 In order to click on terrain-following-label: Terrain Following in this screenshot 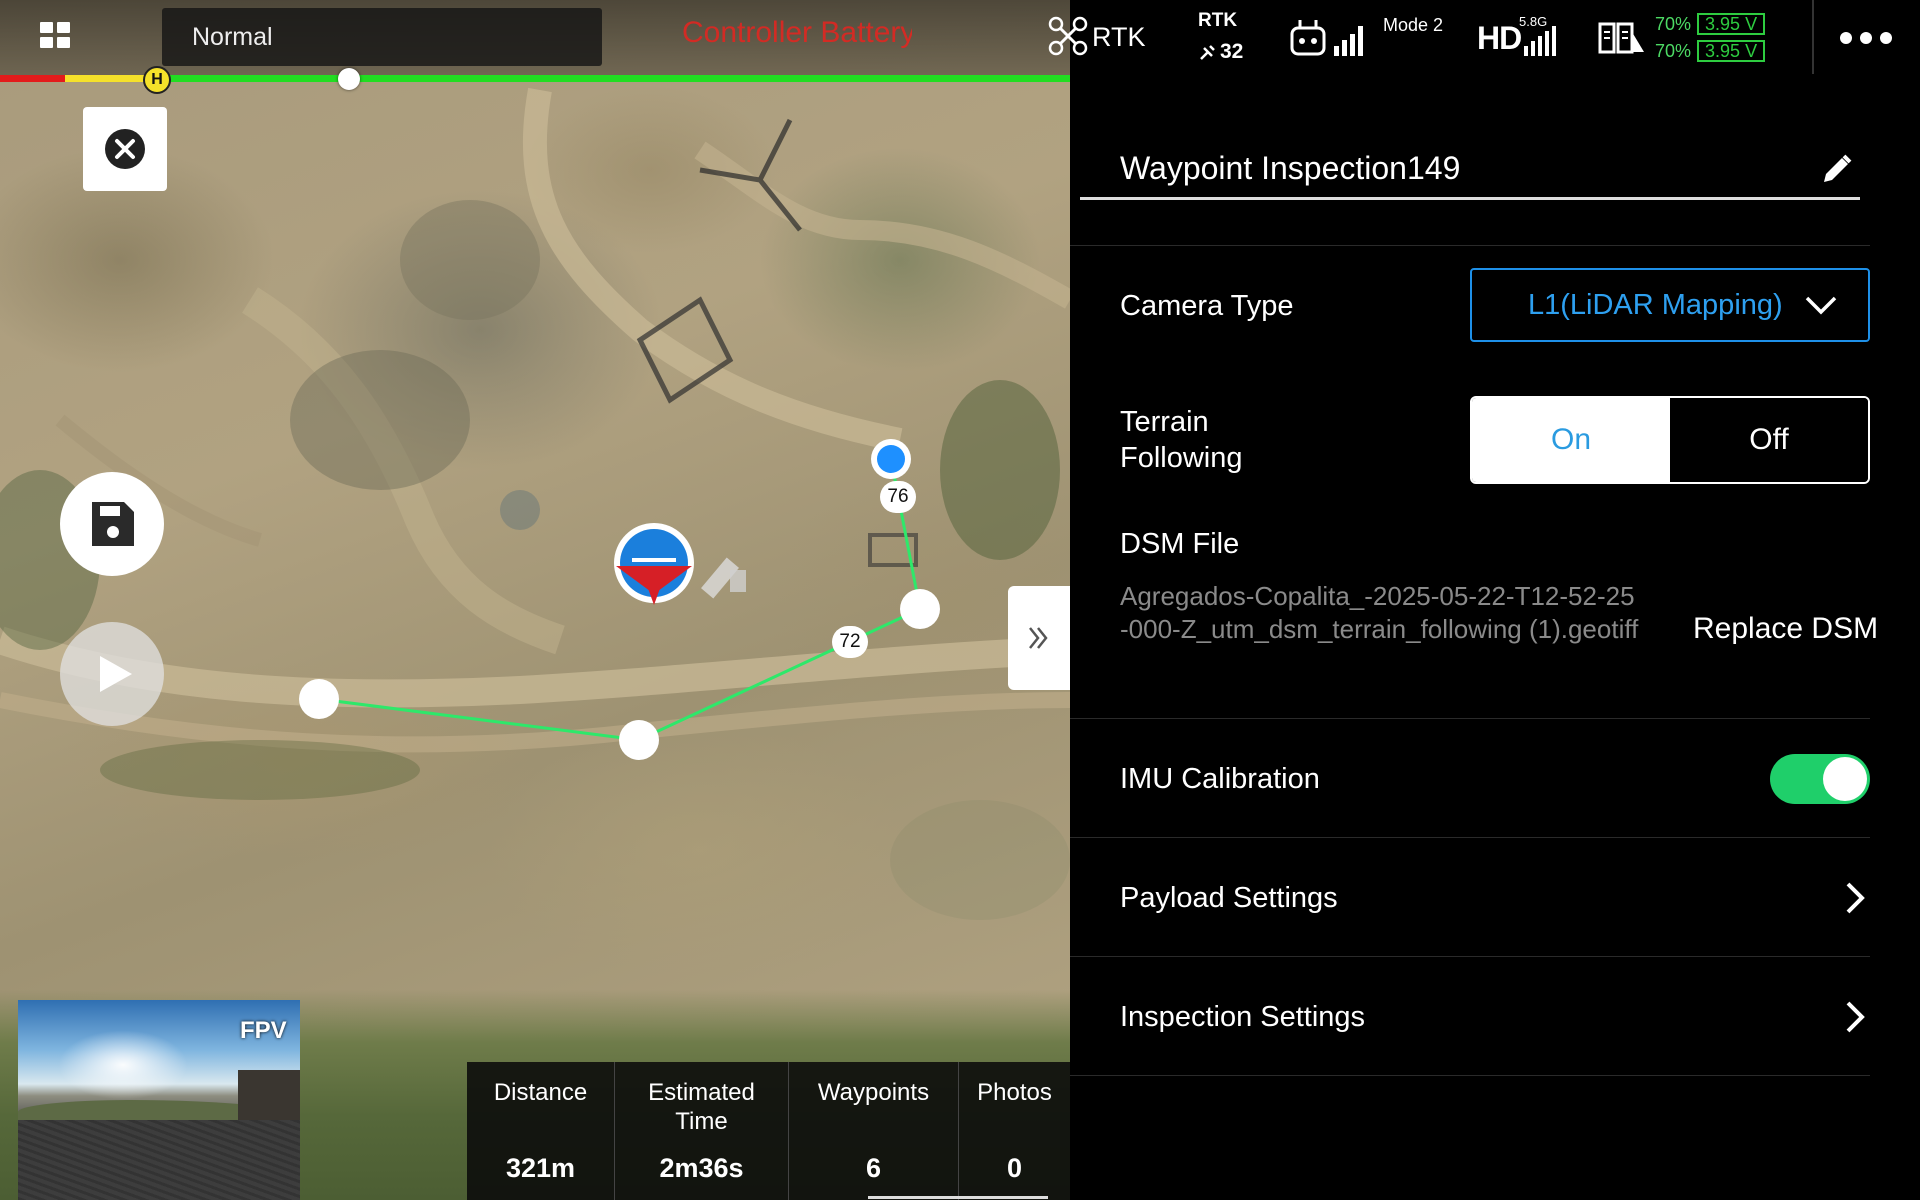, I will do `click(1181, 440)`.